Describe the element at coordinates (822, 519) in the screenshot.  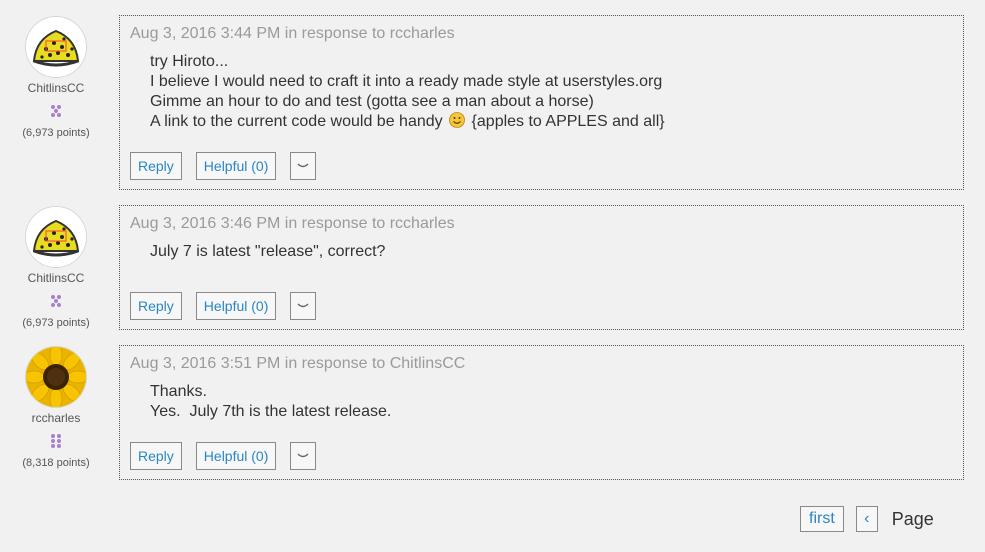
I see `first-page-button: first` at that location.